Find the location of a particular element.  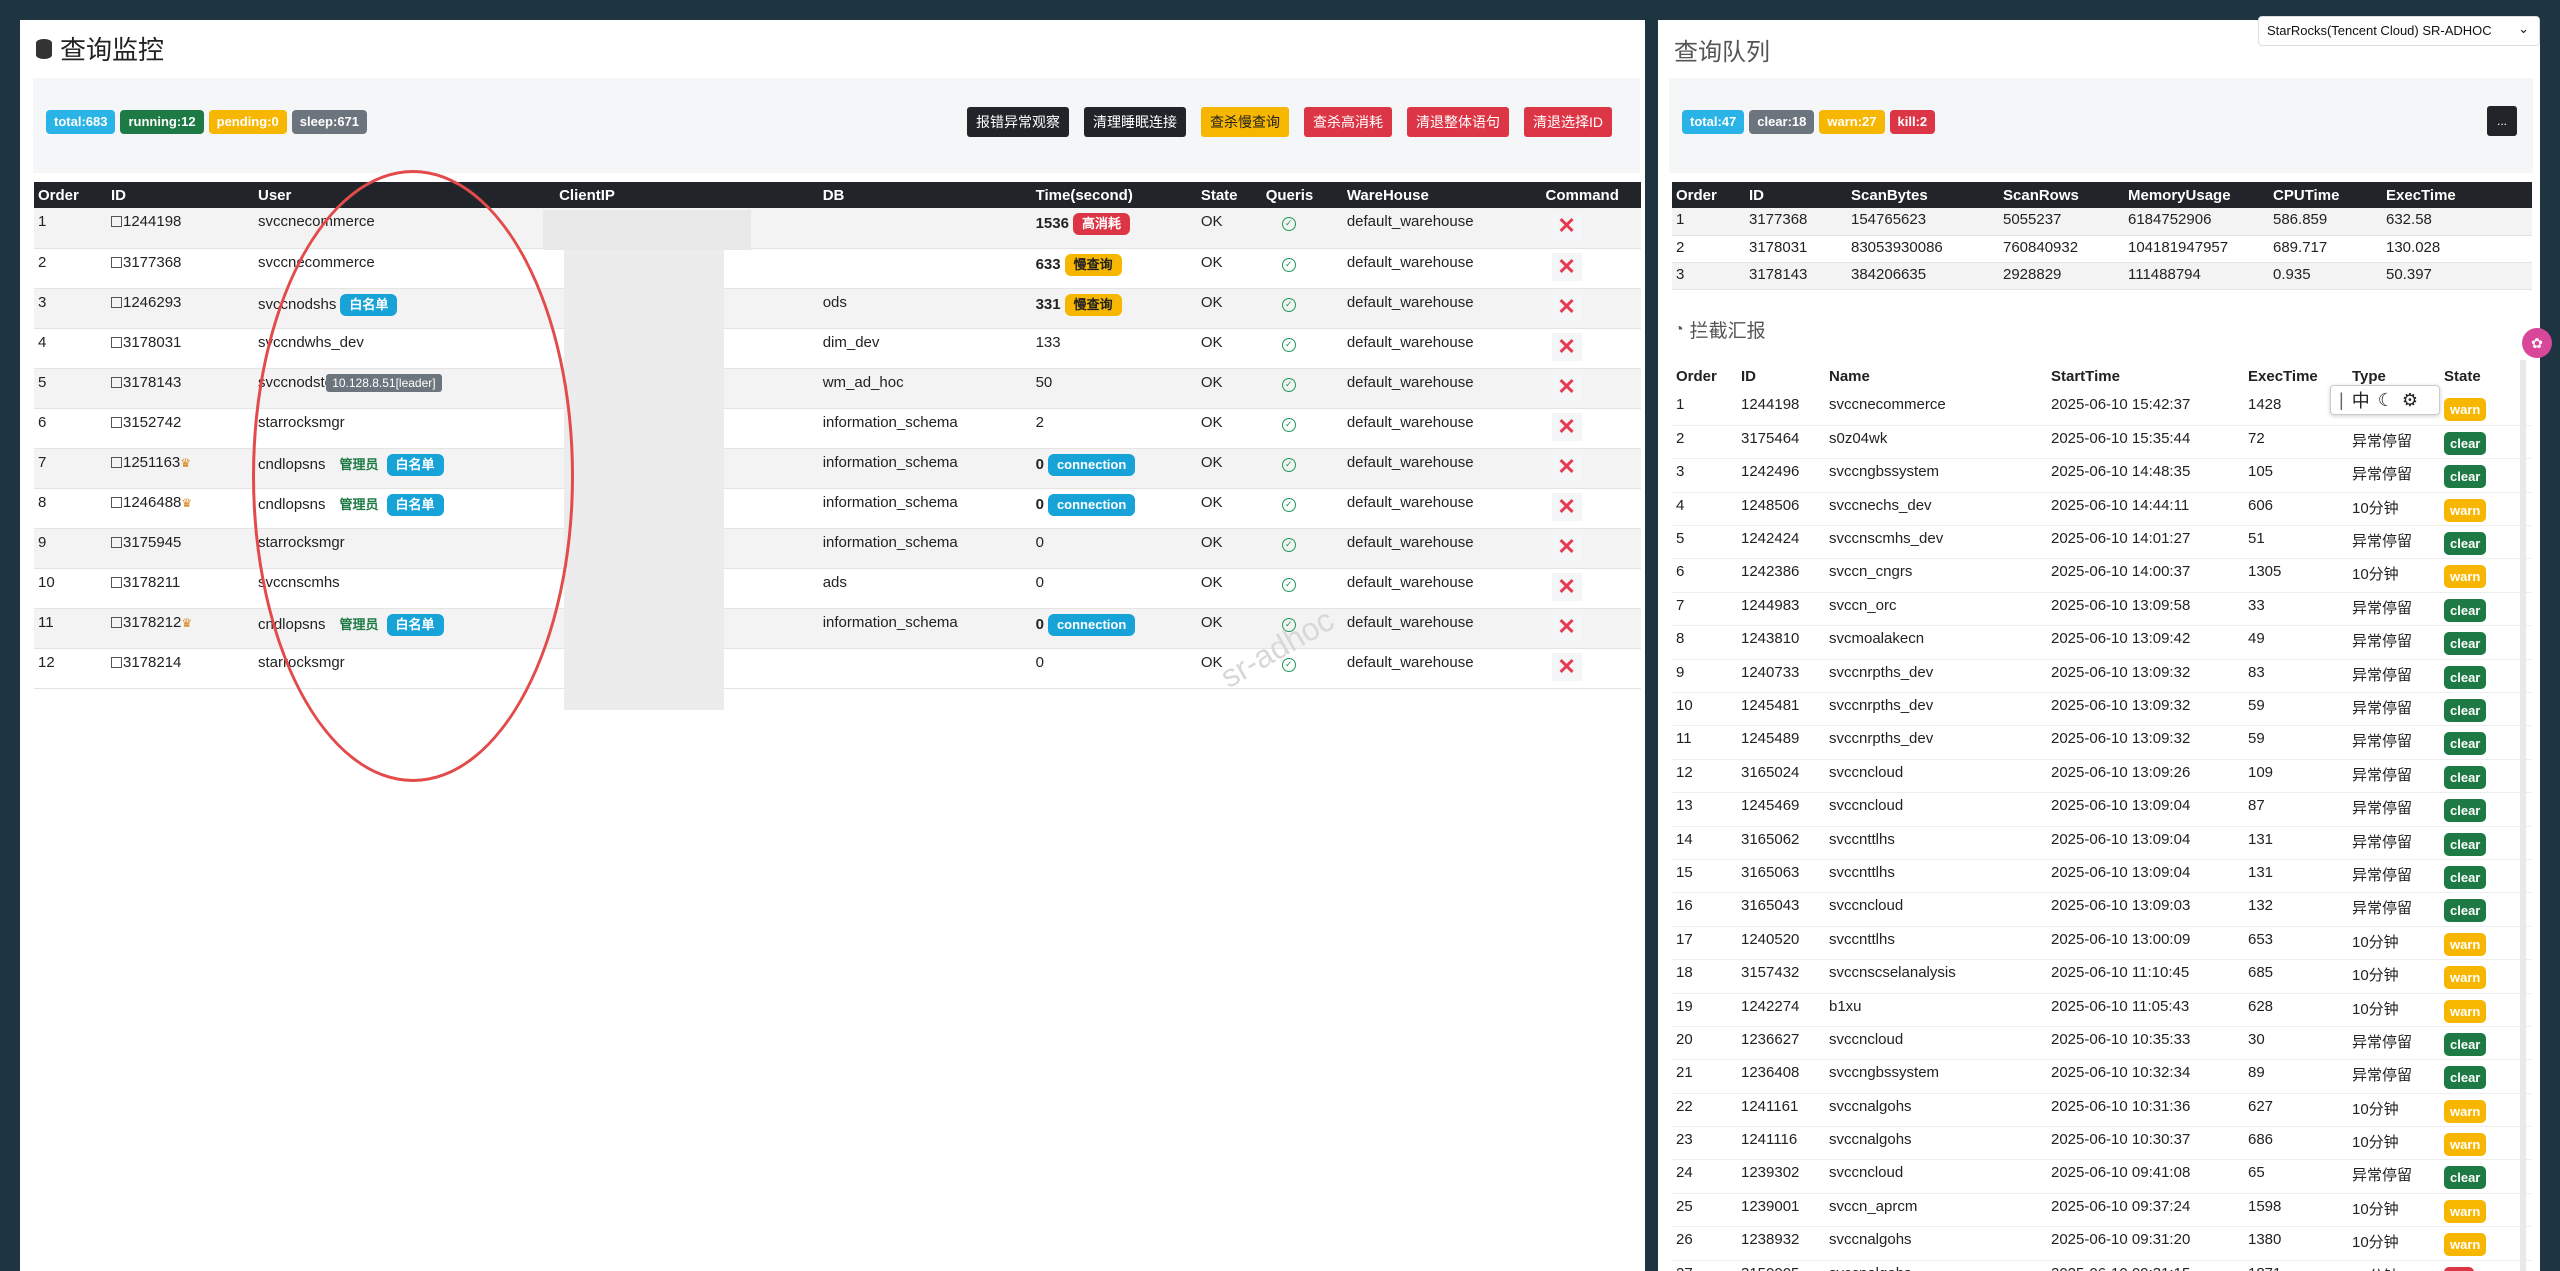

state-cell: OK is located at coordinates (1211, 422).